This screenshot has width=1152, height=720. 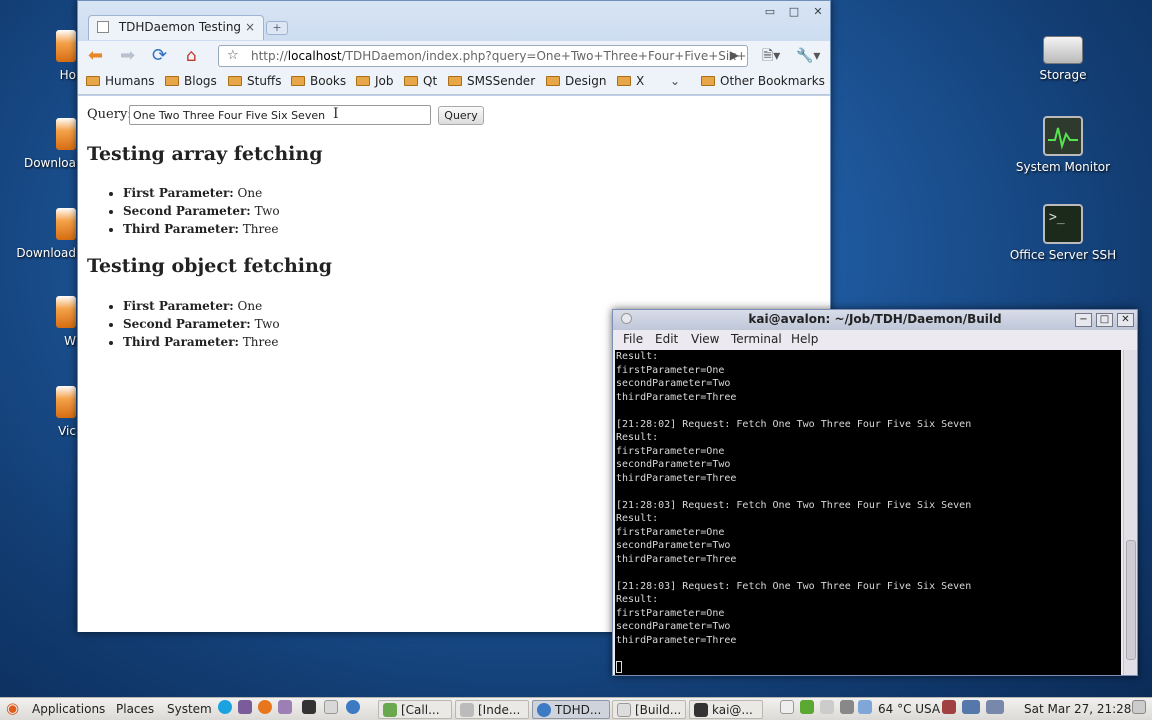 I want to click on new-tab-button: +, so click(x=277, y=28).